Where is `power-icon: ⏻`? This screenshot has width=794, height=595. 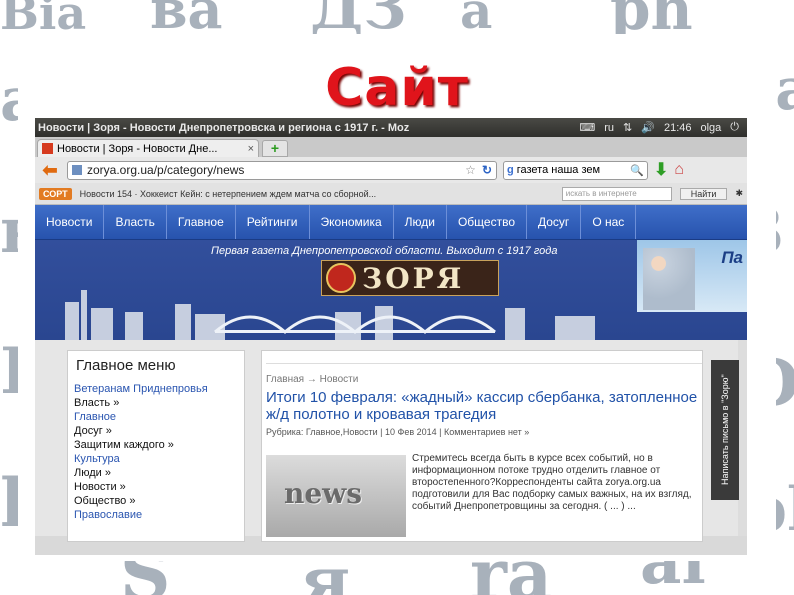 power-icon: ⏻ is located at coordinates (734, 127).